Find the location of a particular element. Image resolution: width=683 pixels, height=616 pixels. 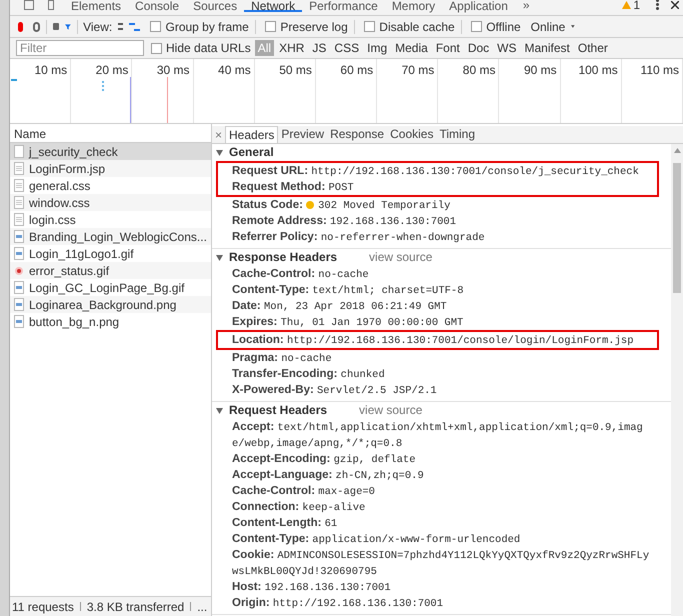

section-title: Response Headers is located at coordinates (283, 257).